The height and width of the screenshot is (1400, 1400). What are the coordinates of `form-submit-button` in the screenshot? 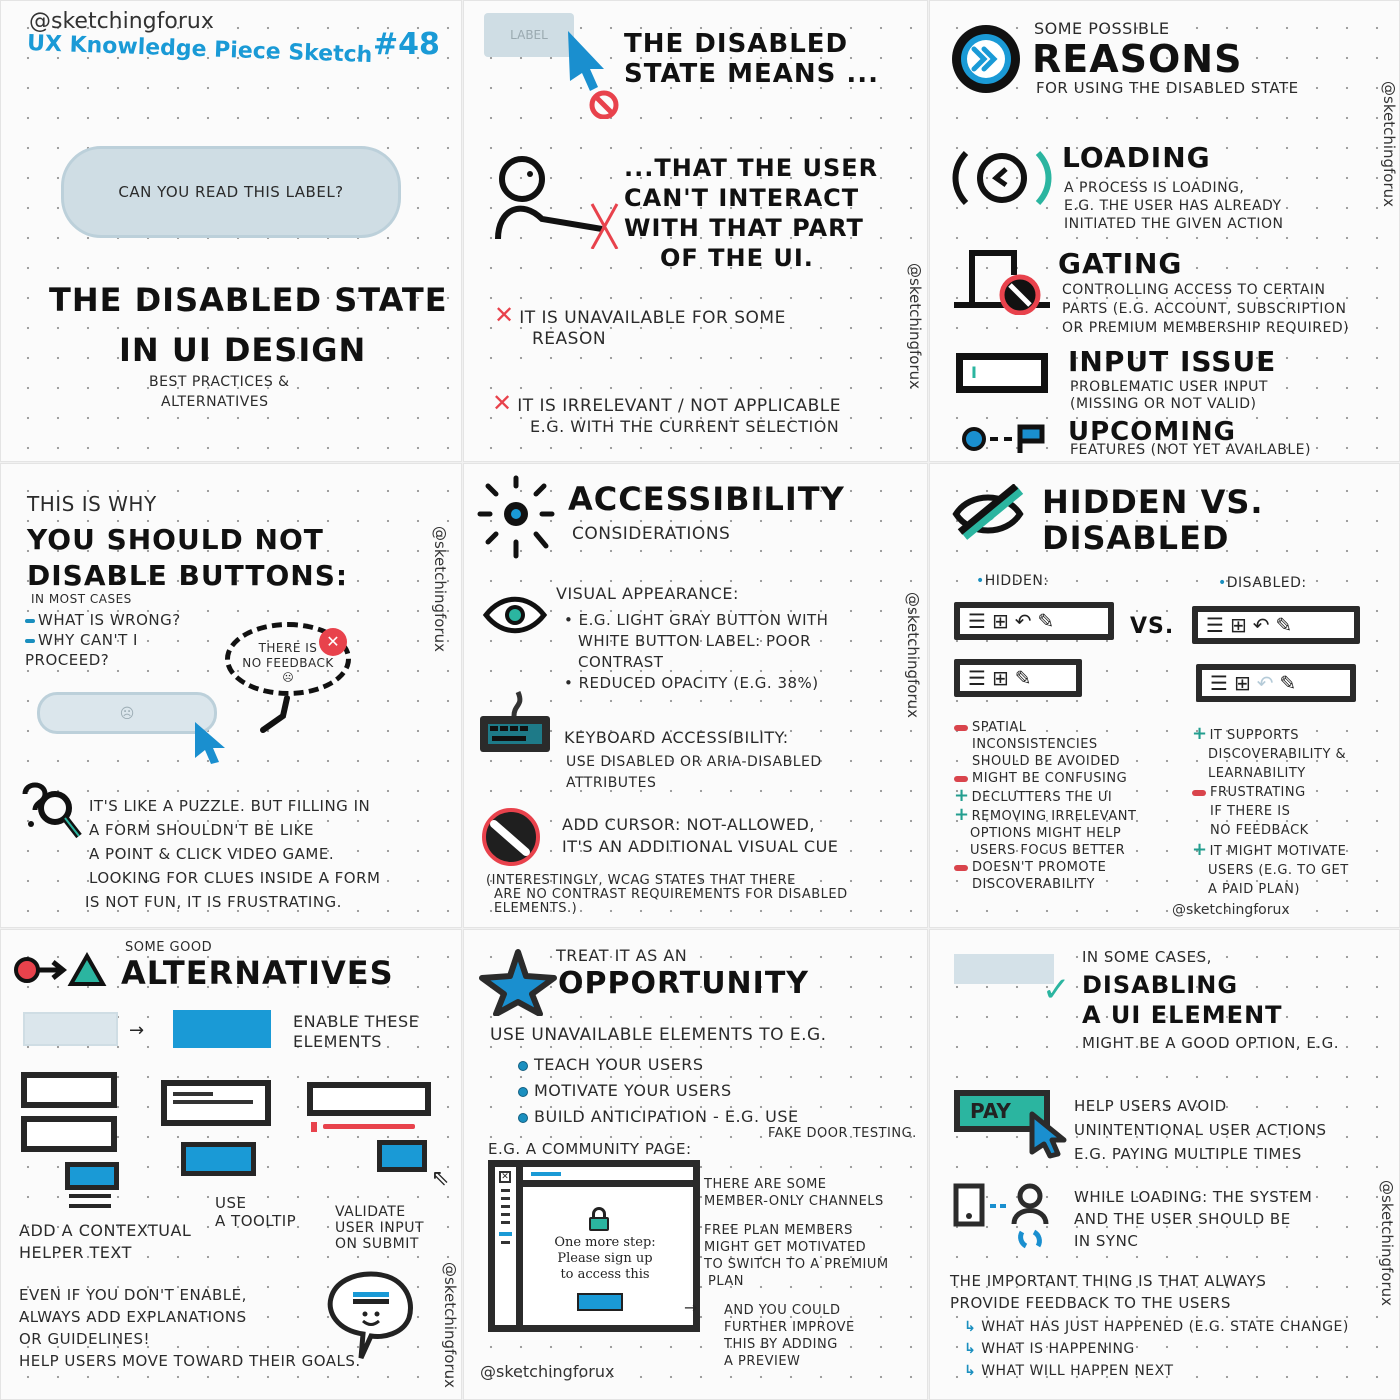 It's located at (92, 1176).